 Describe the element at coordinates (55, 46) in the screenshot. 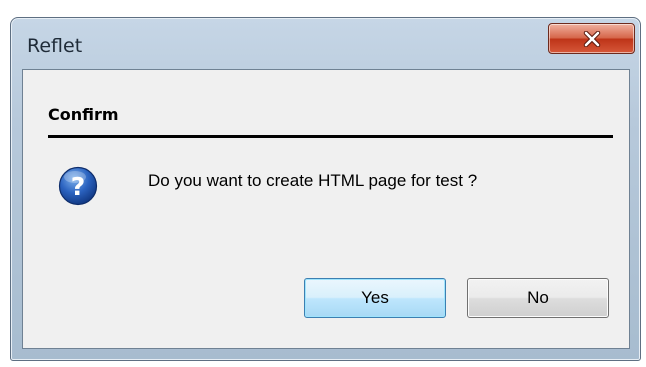

I see `window-title: Reflet` at that location.